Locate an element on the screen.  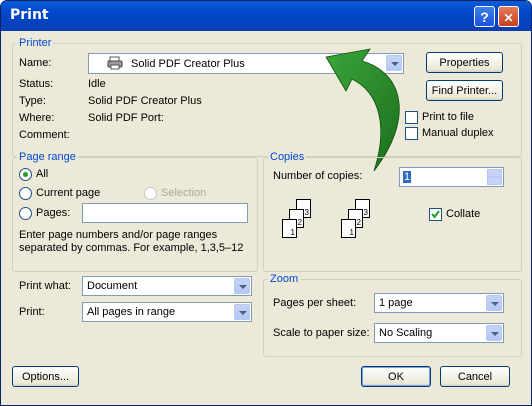
status-label: Status: is located at coordinates (36, 84).